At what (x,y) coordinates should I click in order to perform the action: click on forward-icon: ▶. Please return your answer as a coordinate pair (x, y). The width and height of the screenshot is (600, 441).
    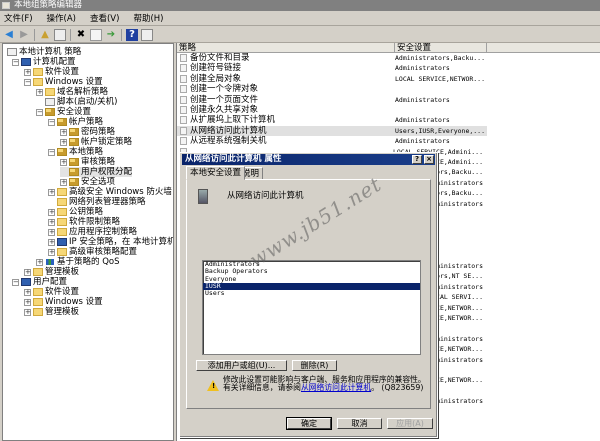
    Looking at the image, I should click on (24, 35).